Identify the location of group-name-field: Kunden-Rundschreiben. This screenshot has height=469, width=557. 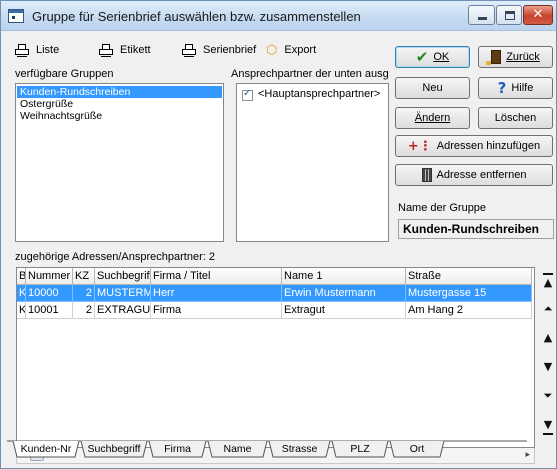
(476, 229).